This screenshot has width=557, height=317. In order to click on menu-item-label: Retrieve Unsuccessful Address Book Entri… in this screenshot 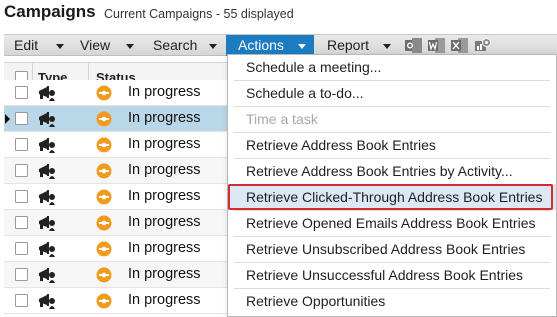, I will do `click(385, 275)`.